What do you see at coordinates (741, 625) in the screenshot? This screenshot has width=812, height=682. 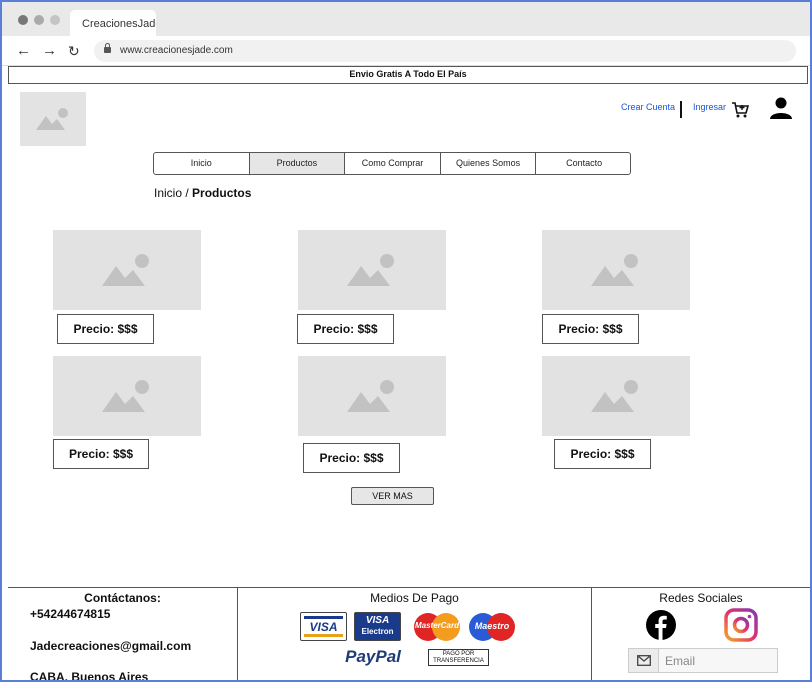 I see `instagram-icon` at bounding box center [741, 625].